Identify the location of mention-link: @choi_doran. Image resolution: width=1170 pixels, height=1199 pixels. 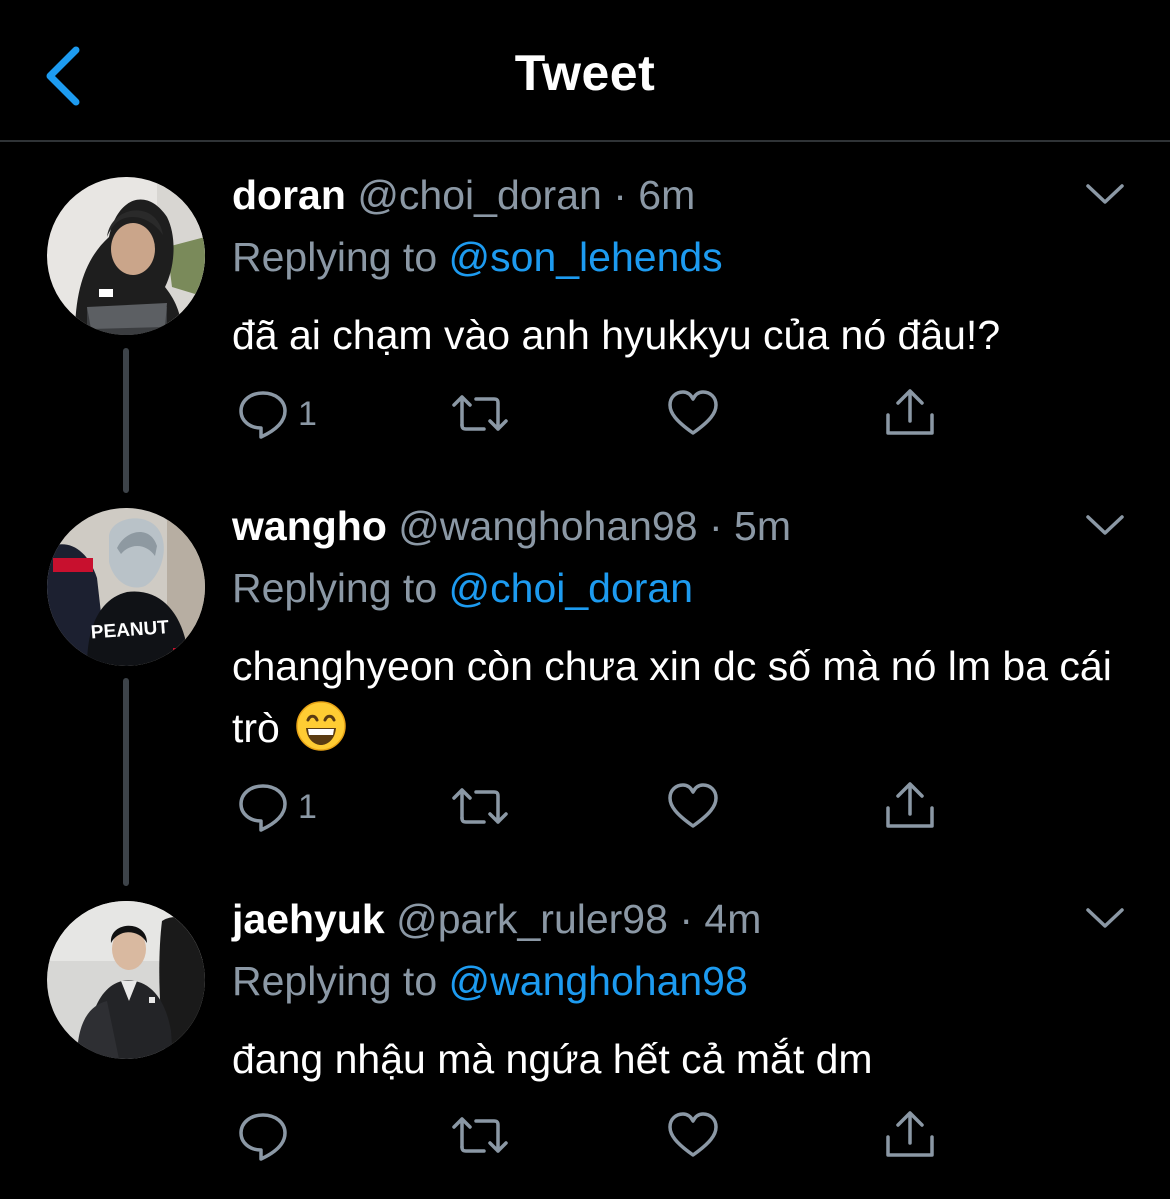
(571, 588).